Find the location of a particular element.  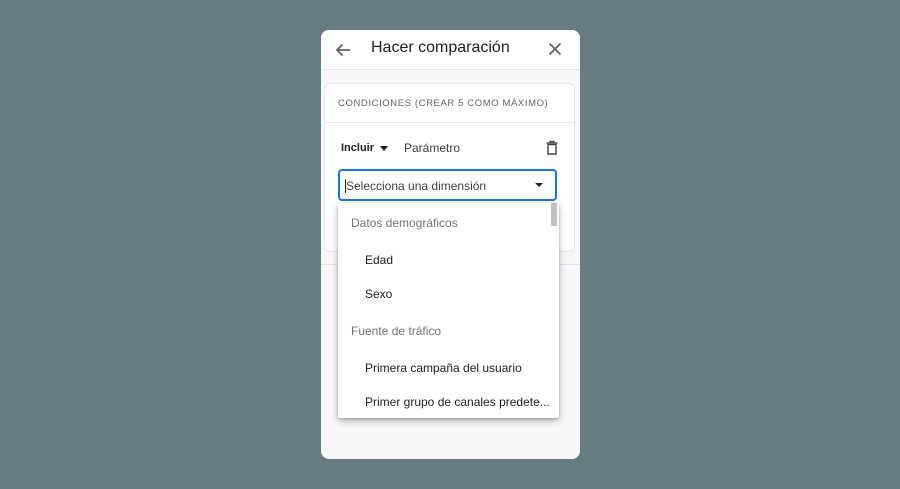

back-arrow-icon is located at coordinates (343, 50).